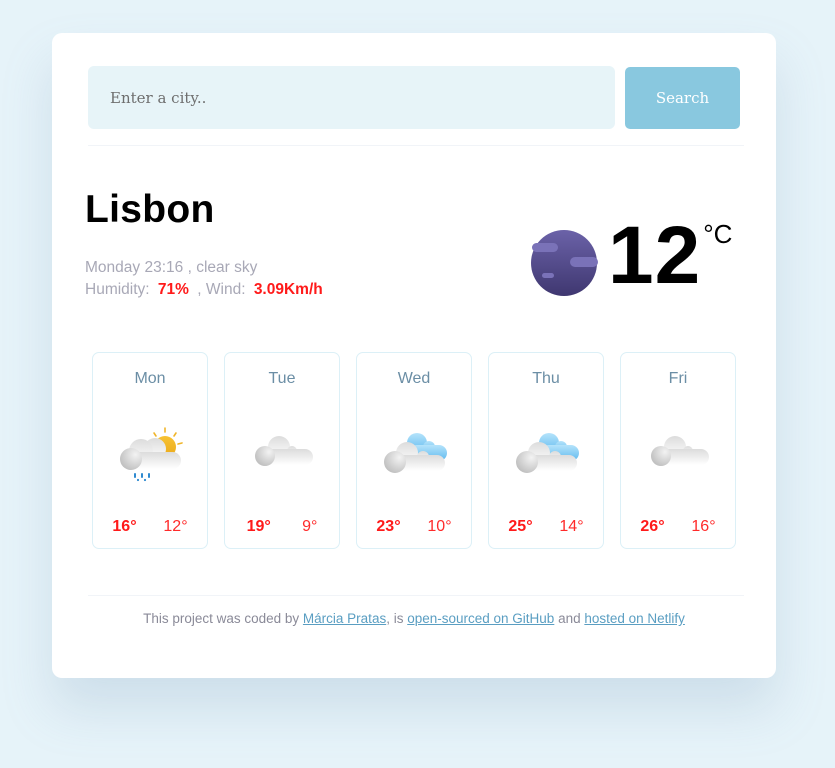 This screenshot has width=835, height=768. I want to click on forecast-temps: 23° 10°, so click(414, 527).